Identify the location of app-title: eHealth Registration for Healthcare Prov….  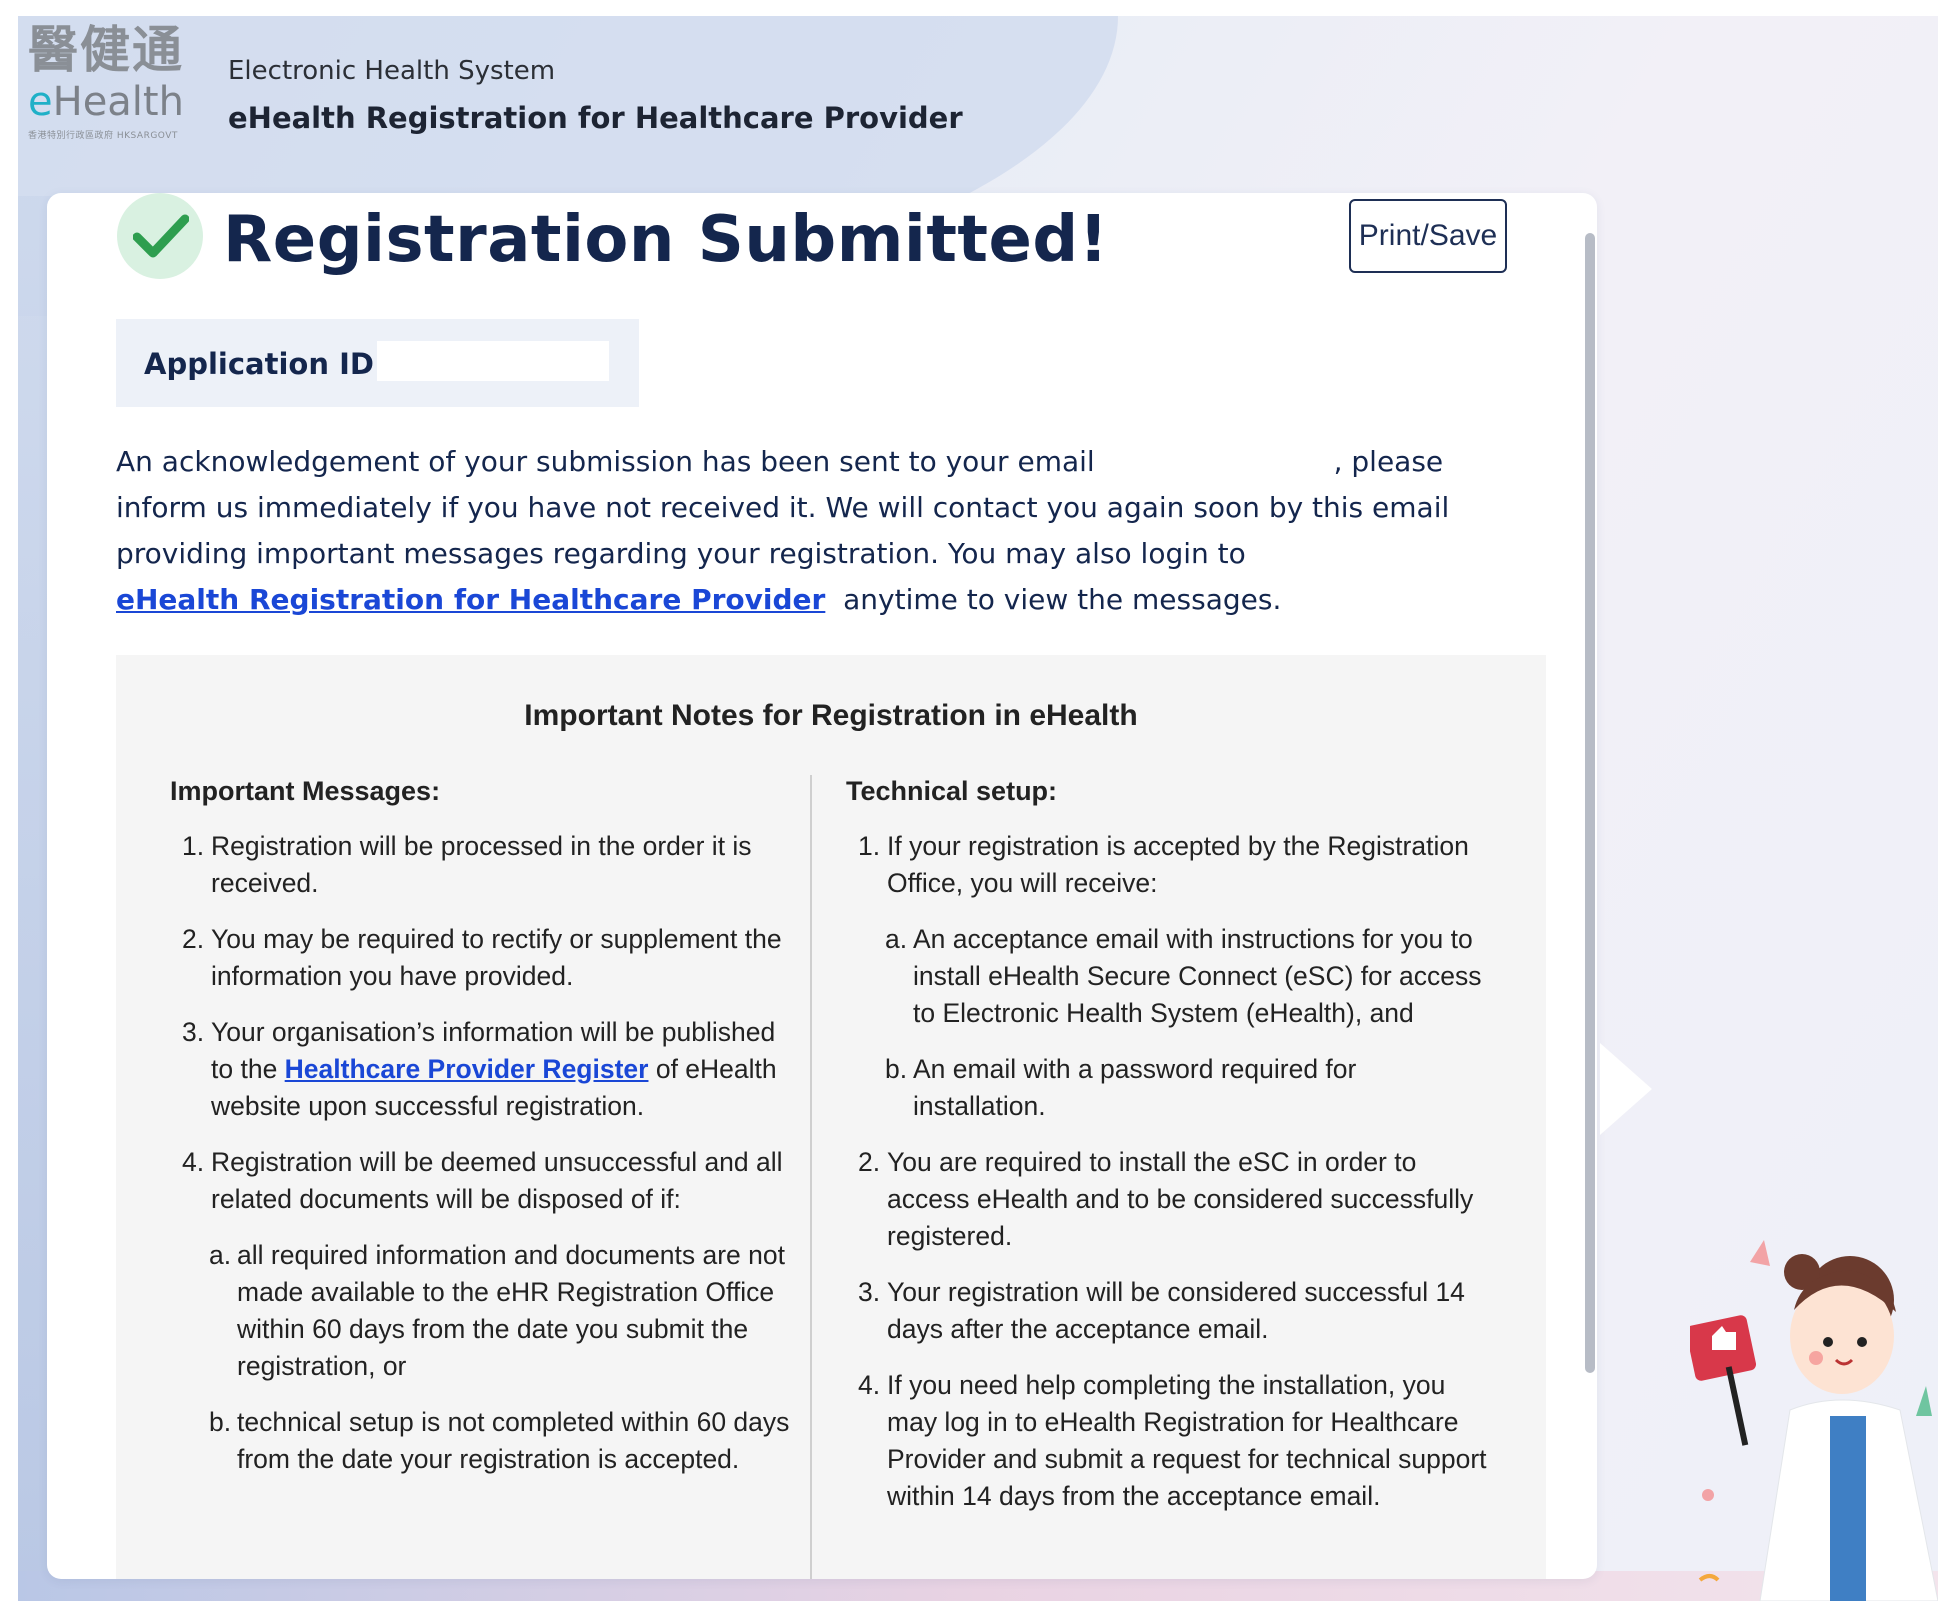
(595, 118).